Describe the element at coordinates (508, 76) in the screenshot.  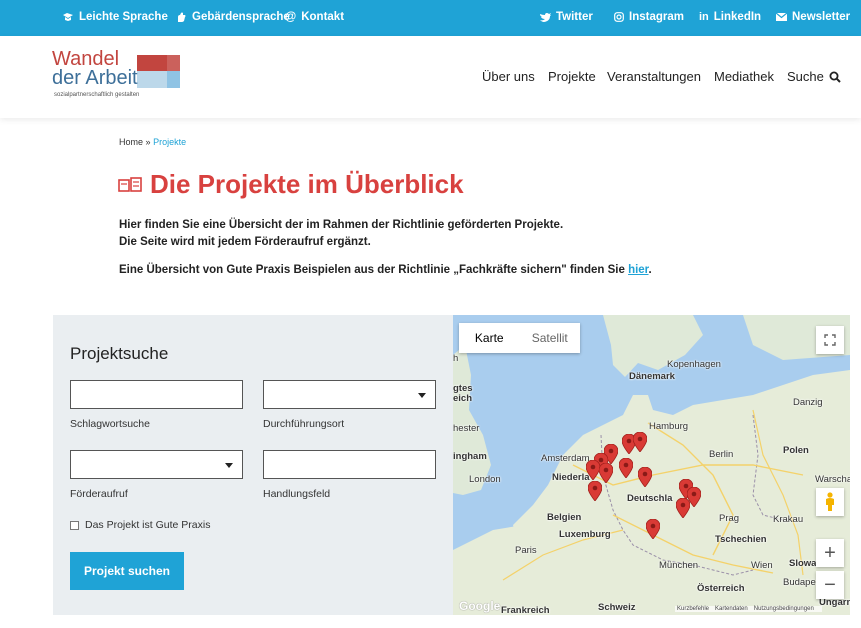
I see `nav-item-ueber-uns: Über uns` at that location.